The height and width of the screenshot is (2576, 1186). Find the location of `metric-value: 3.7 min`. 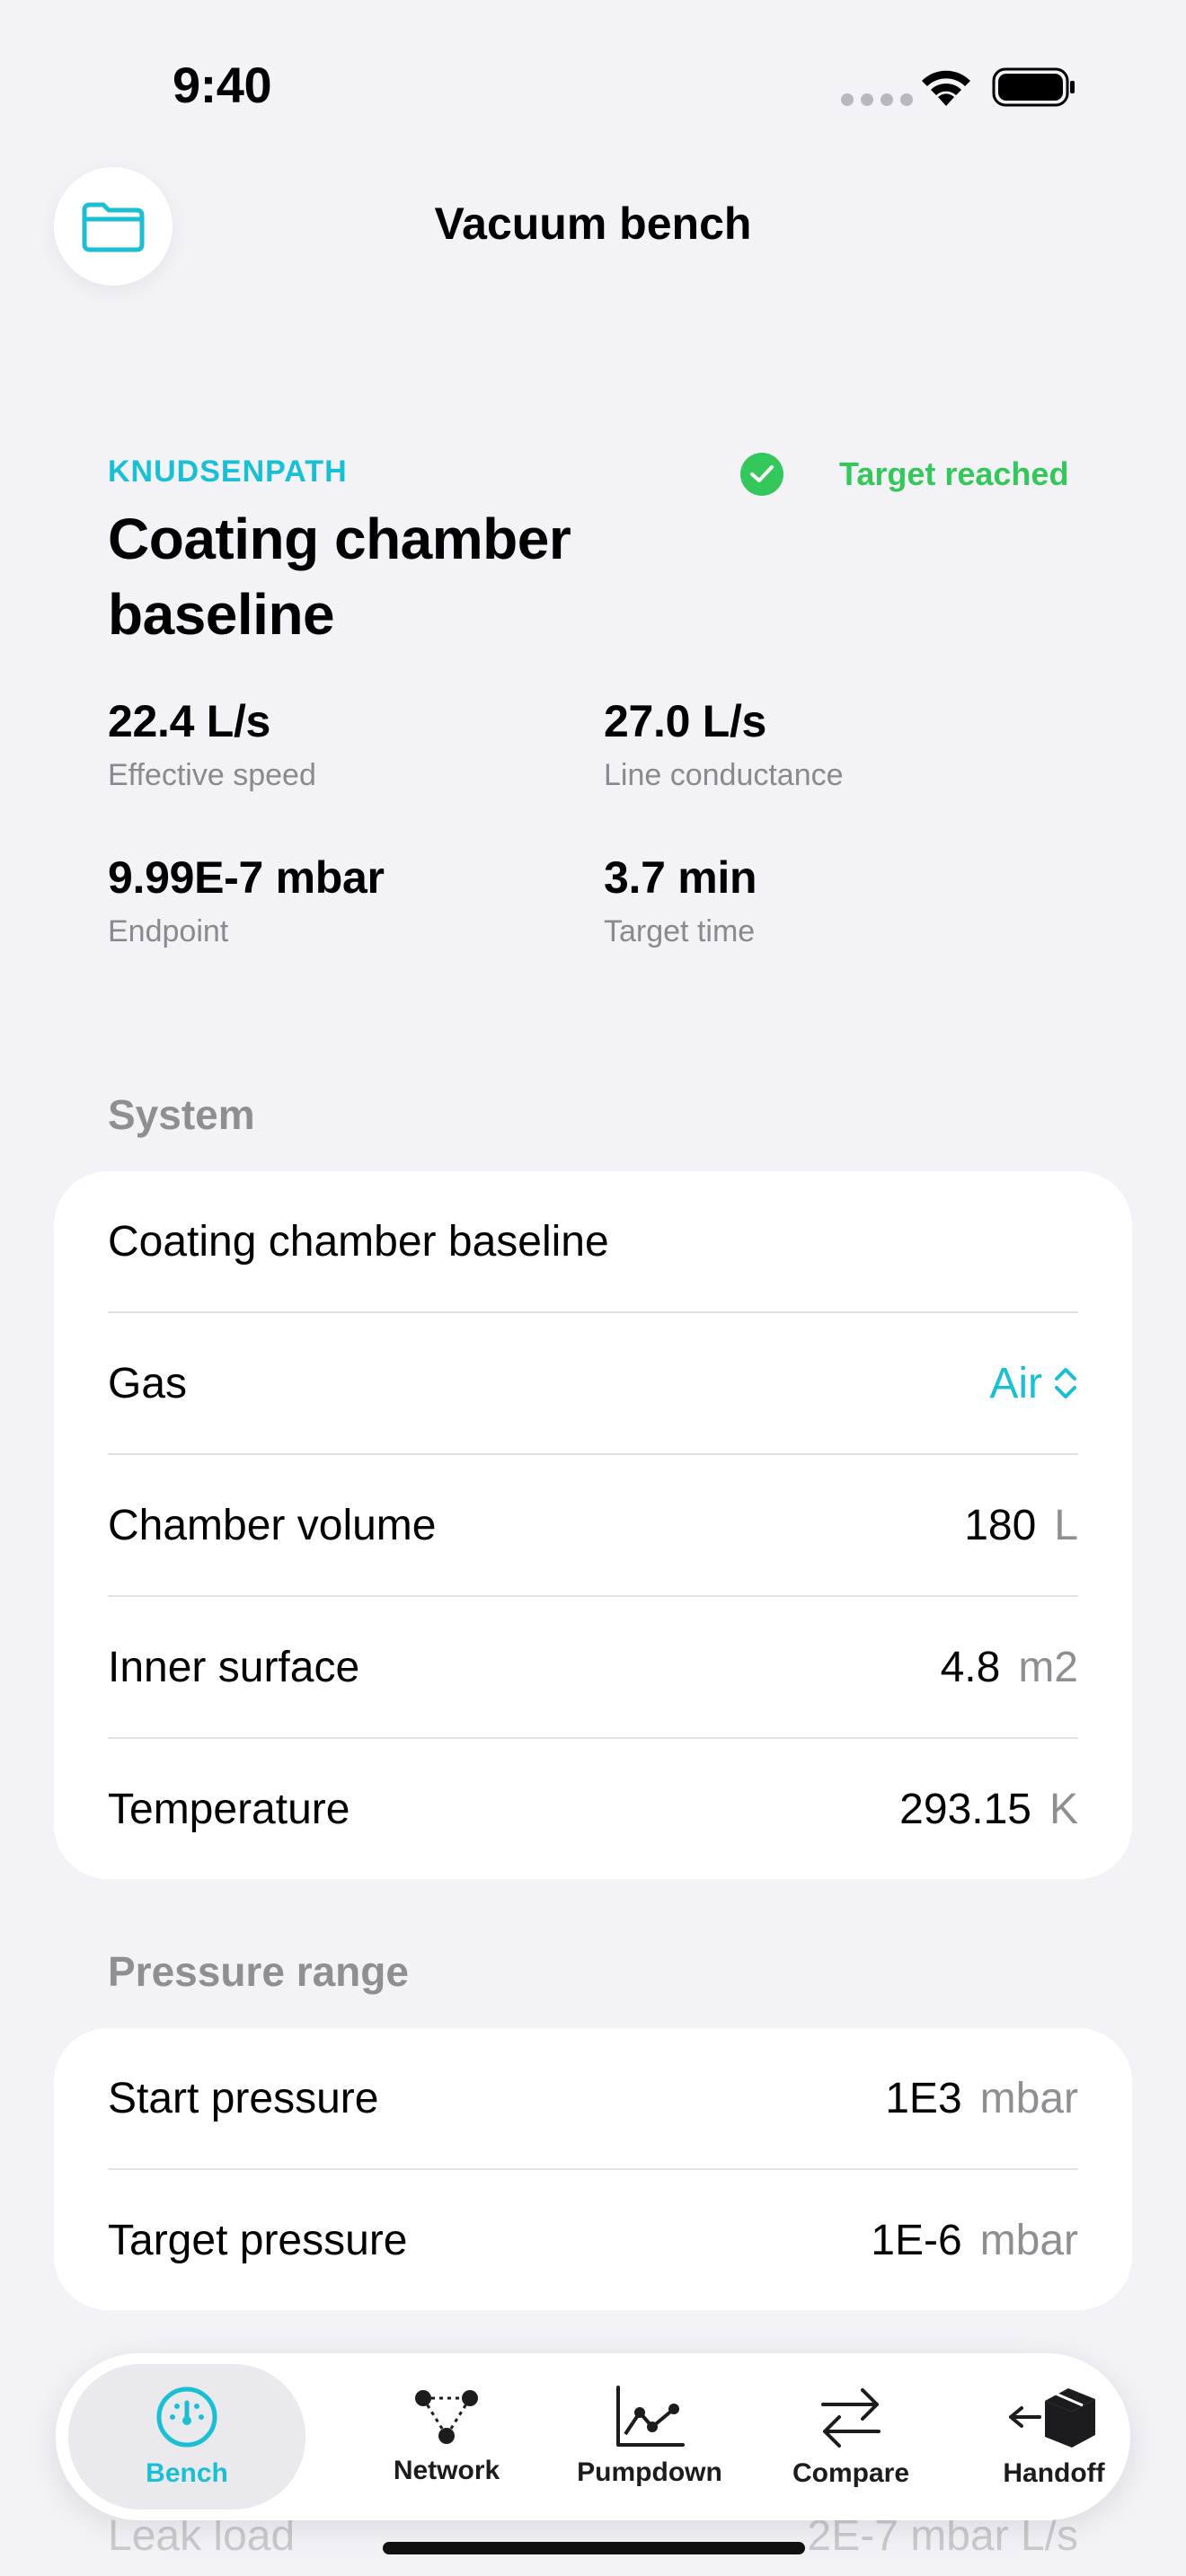

metric-value: 3.7 min is located at coordinates (680, 877).